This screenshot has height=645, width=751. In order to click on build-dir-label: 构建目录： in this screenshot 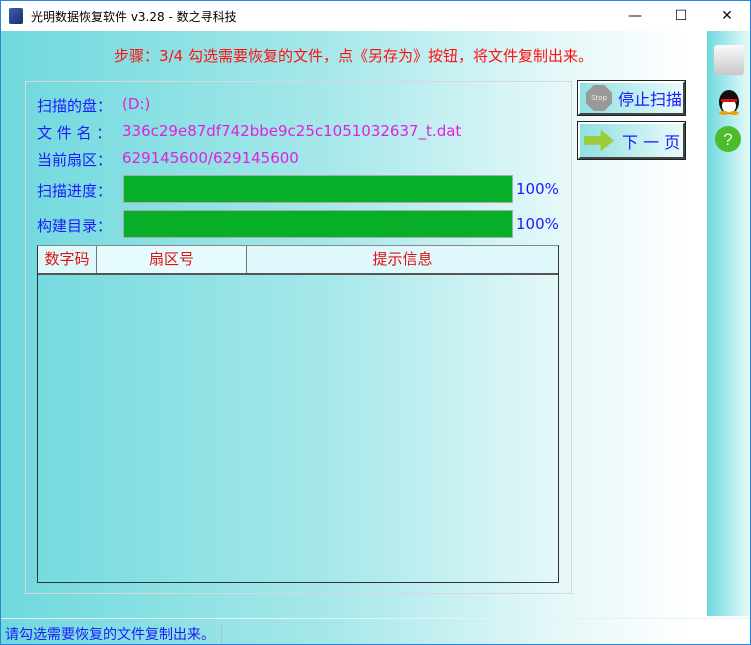, I will do `click(75, 226)`.